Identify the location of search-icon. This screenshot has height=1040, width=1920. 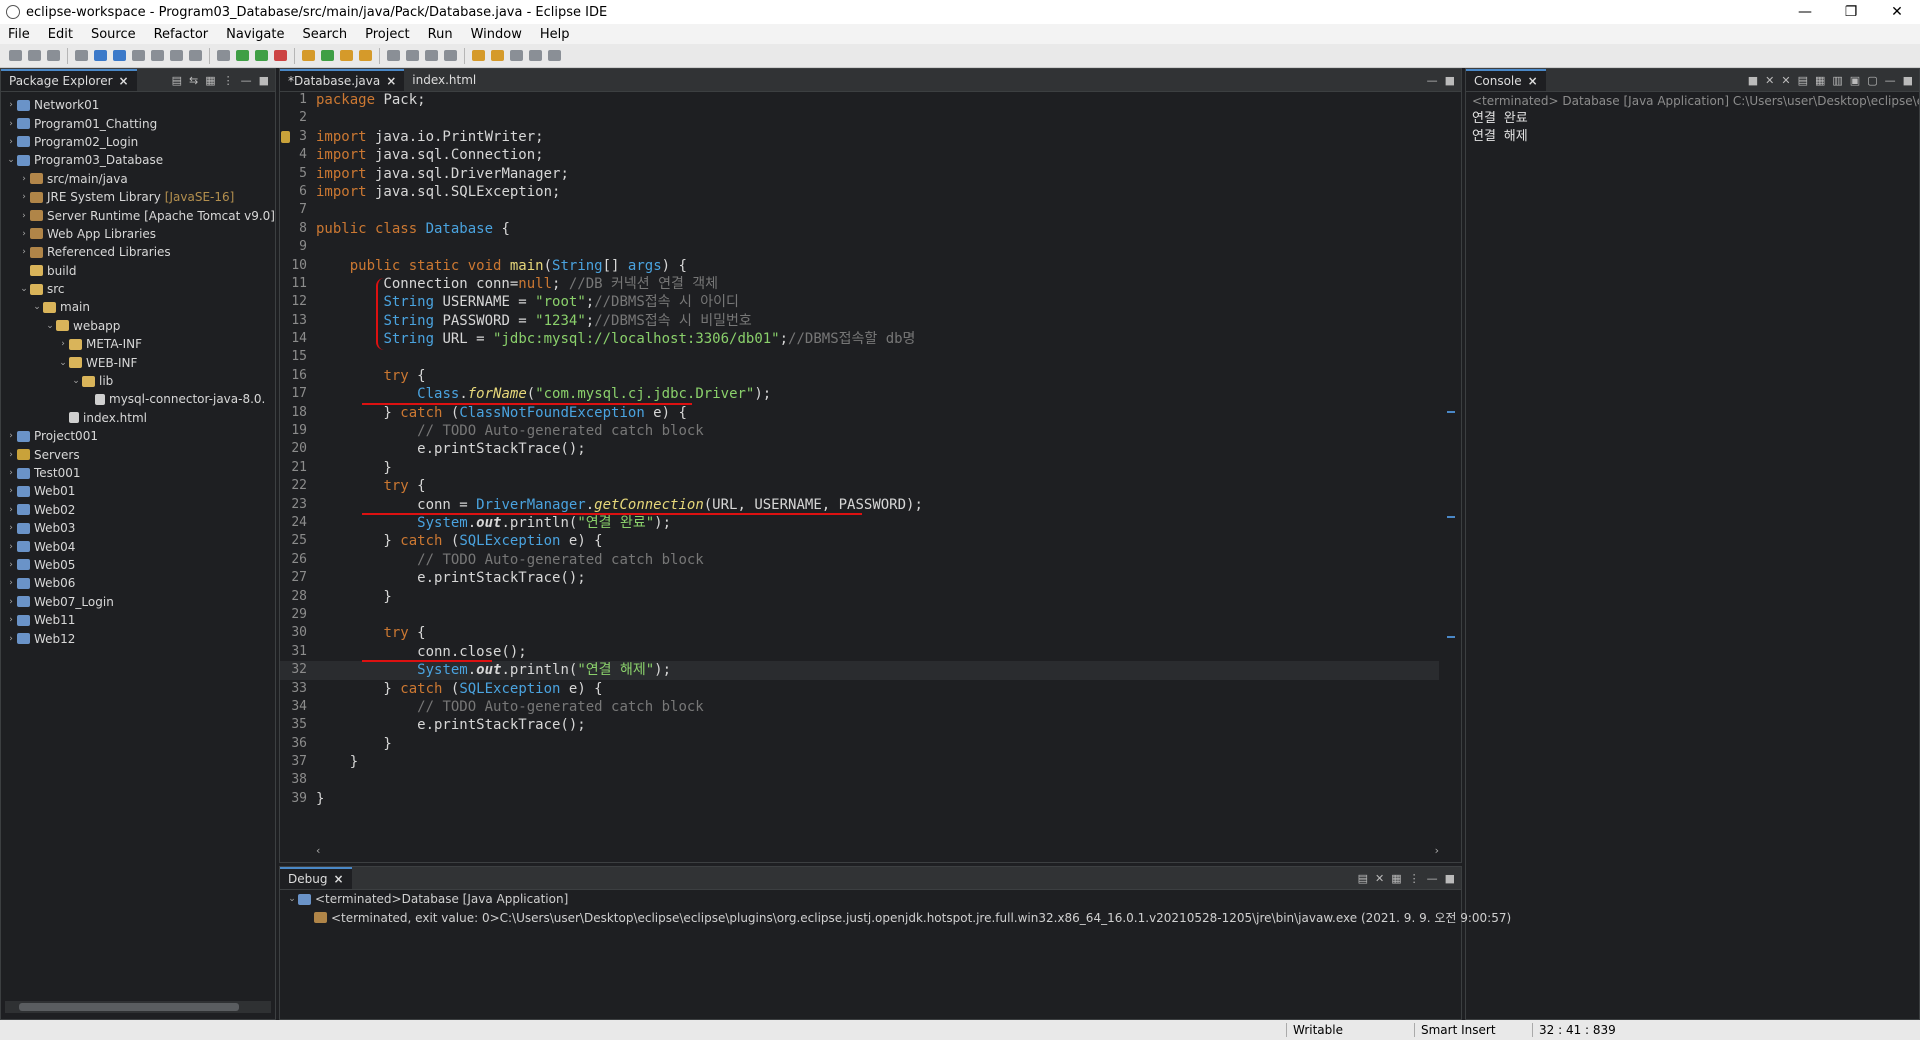
(365, 55).